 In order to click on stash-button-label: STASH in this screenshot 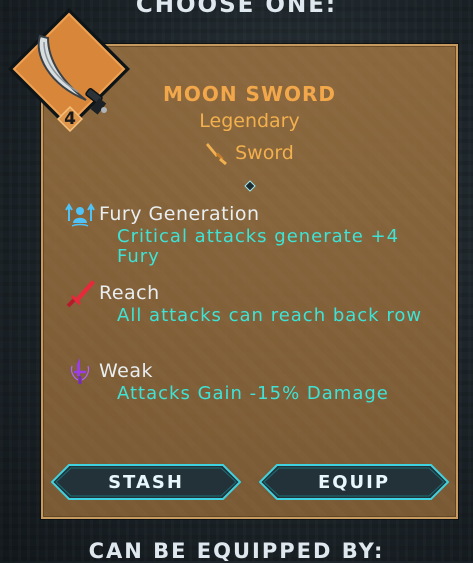, I will do `click(146, 482)`.